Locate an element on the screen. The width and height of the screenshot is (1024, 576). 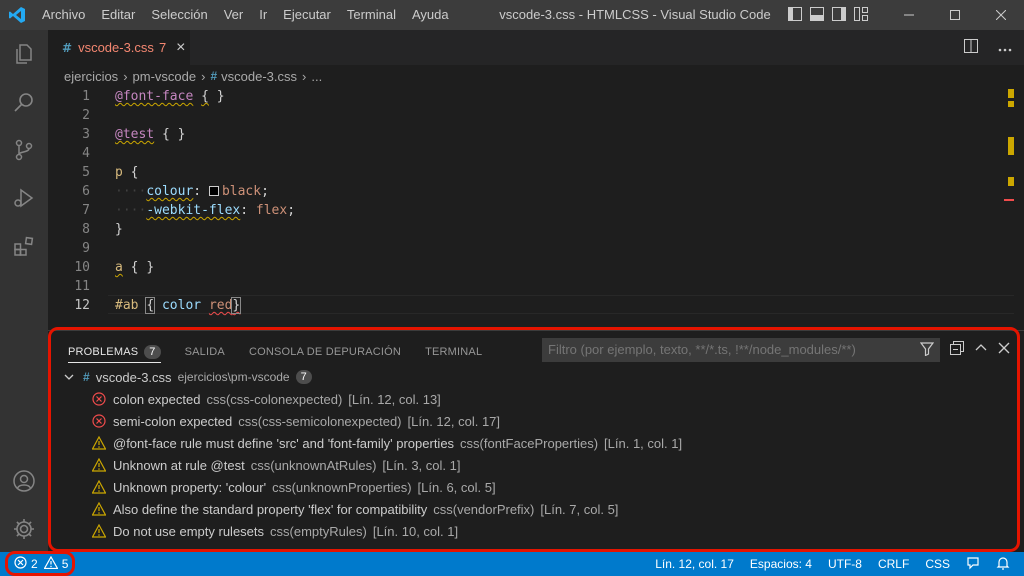
problems-filter-input is located at coordinates (741, 350).